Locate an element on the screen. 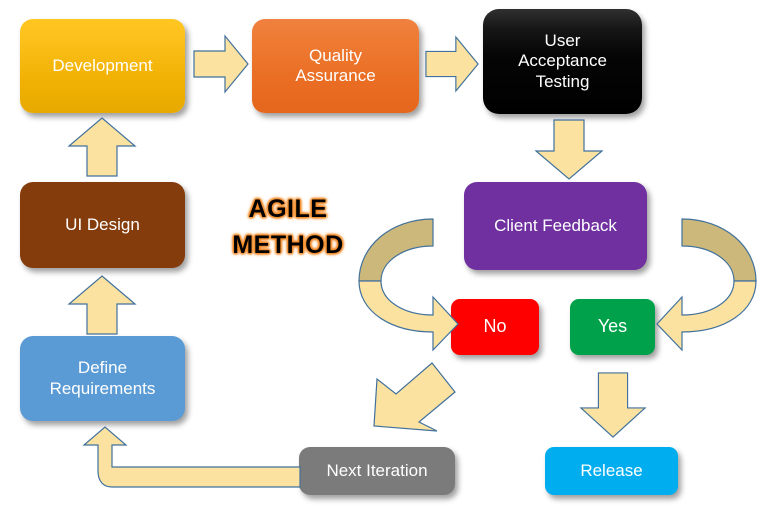  diagram-title: AGILE METHOD is located at coordinates (288, 227).